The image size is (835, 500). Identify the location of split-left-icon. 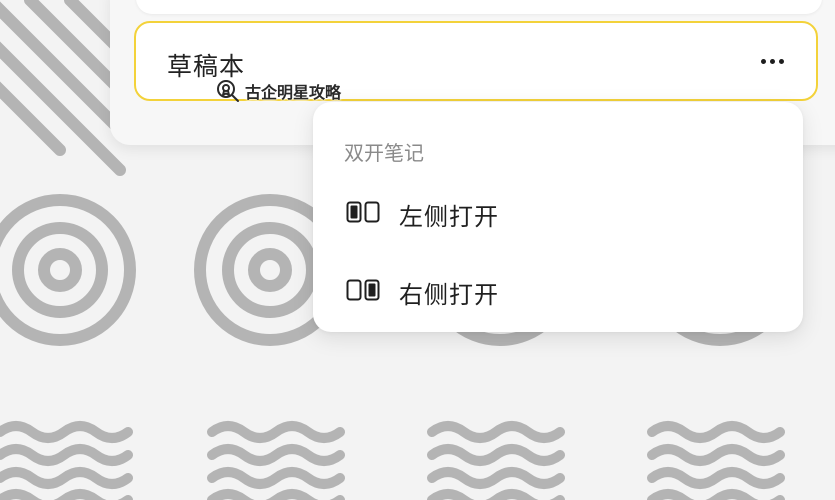
(363, 212).